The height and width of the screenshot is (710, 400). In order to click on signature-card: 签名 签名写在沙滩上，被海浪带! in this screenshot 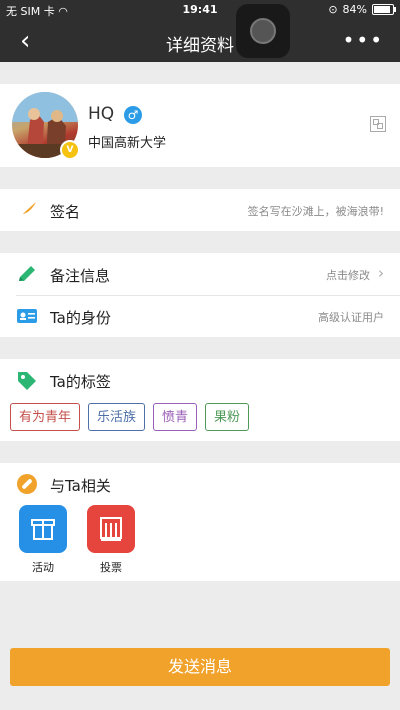, I will do `click(200, 210)`.